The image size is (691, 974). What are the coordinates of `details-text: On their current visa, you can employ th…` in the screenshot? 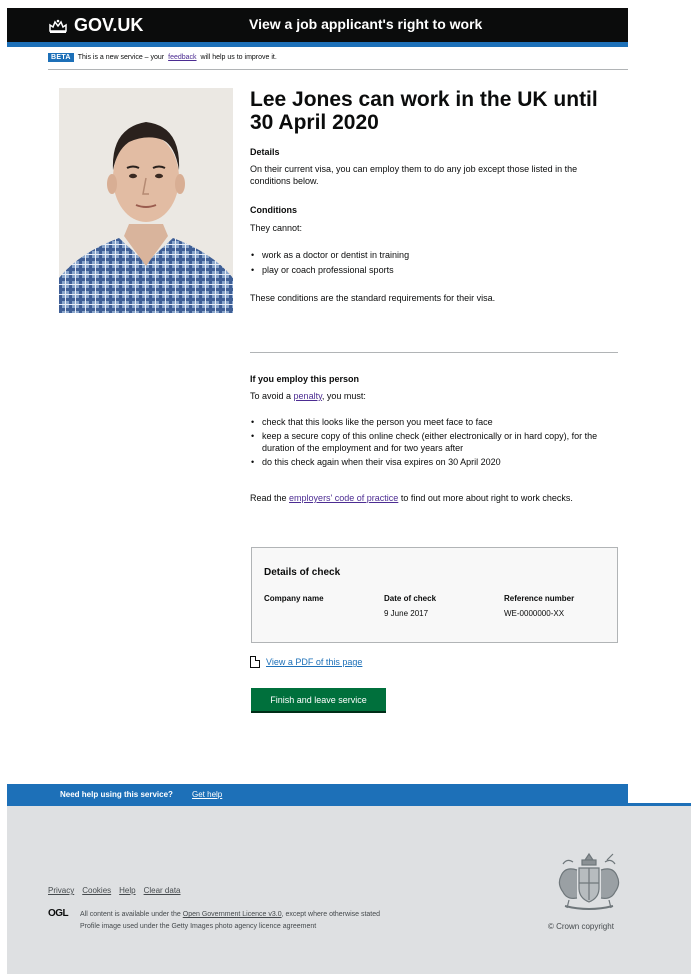 It's located at (414, 175).